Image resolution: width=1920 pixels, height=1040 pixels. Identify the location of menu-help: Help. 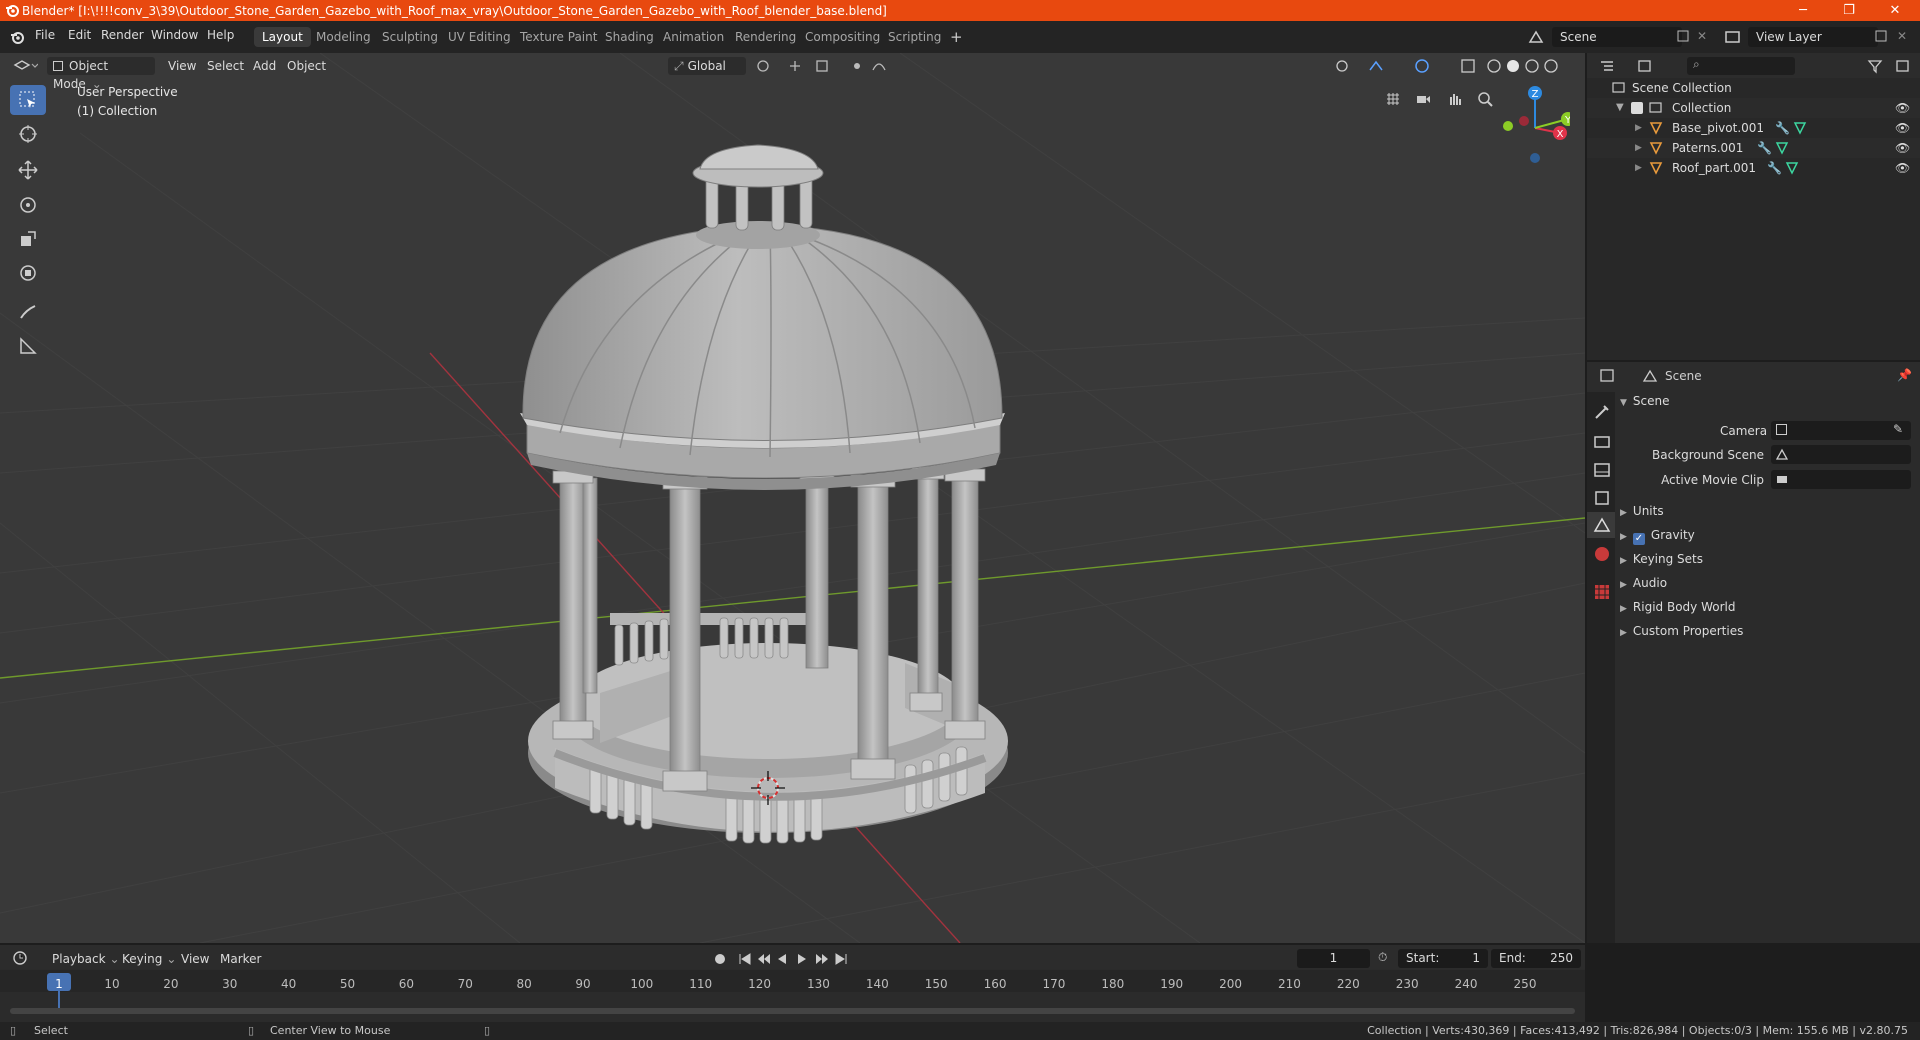
(220, 35).